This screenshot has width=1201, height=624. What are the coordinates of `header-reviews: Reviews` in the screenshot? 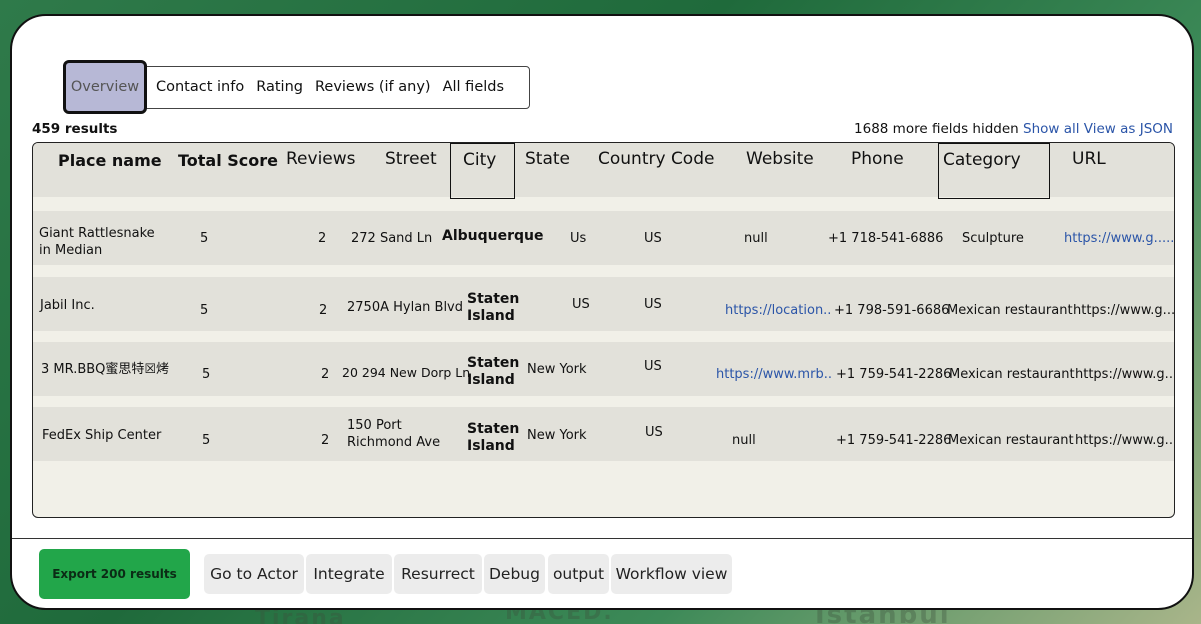 It's located at (321, 159).